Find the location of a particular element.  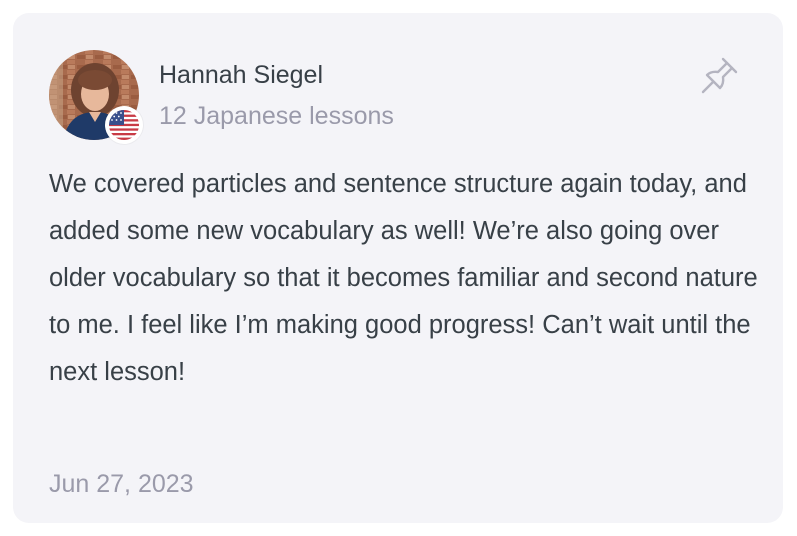

pin-icon is located at coordinates (719, 76).